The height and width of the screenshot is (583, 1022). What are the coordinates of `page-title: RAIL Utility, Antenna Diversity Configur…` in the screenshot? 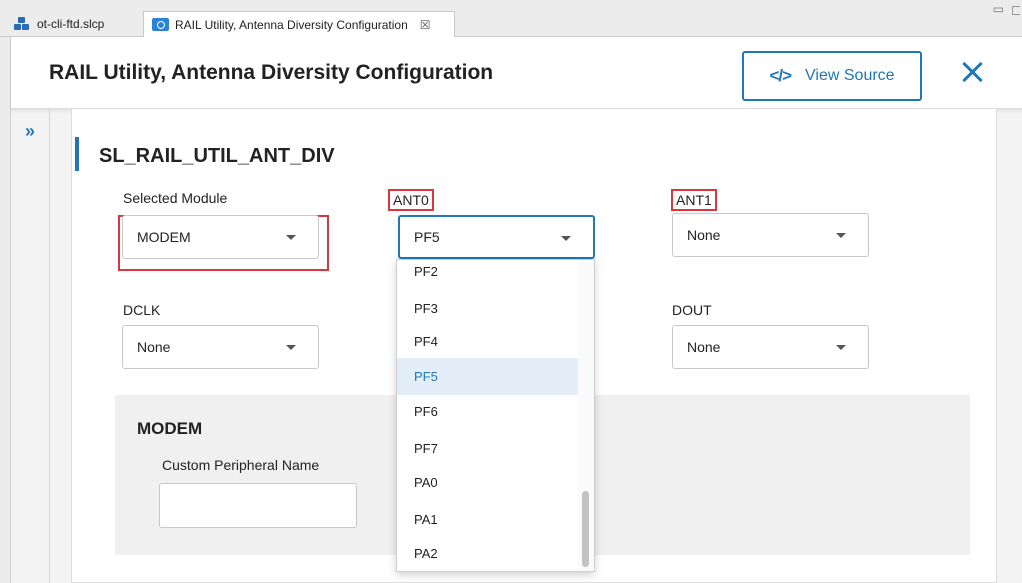 It's located at (271, 72).